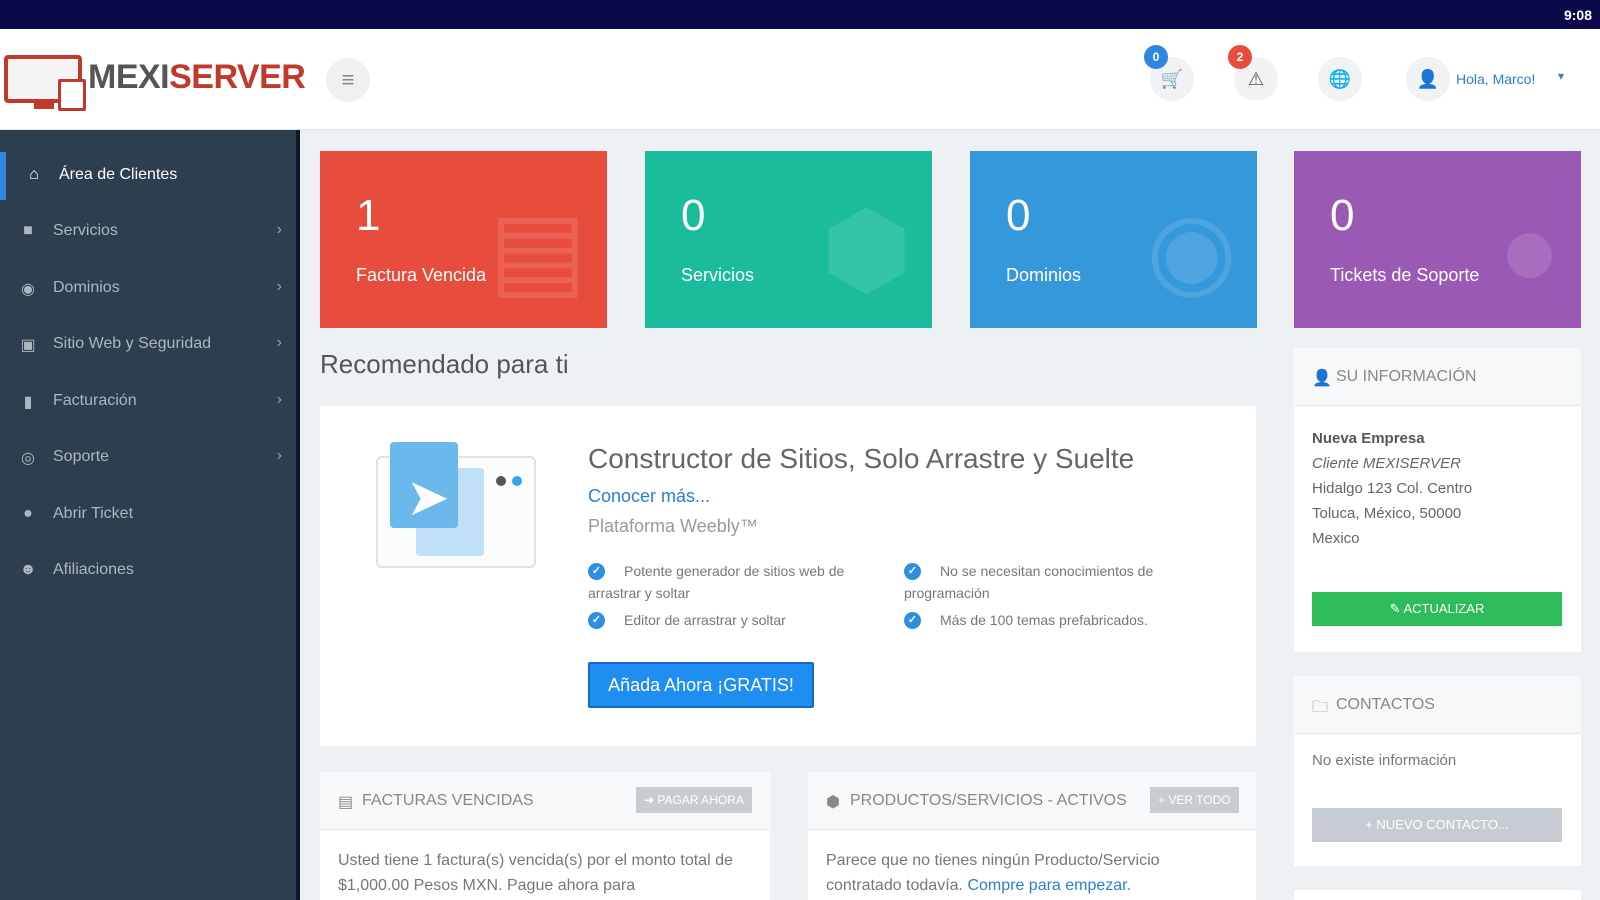  Describe the element at coordinates (800, 79) in the screenshot. I see `top-header: MEXISERVER ≡ 🛒 0 ⚠ 2 🌐 👤 Hola, Marco! ▾` at that location.